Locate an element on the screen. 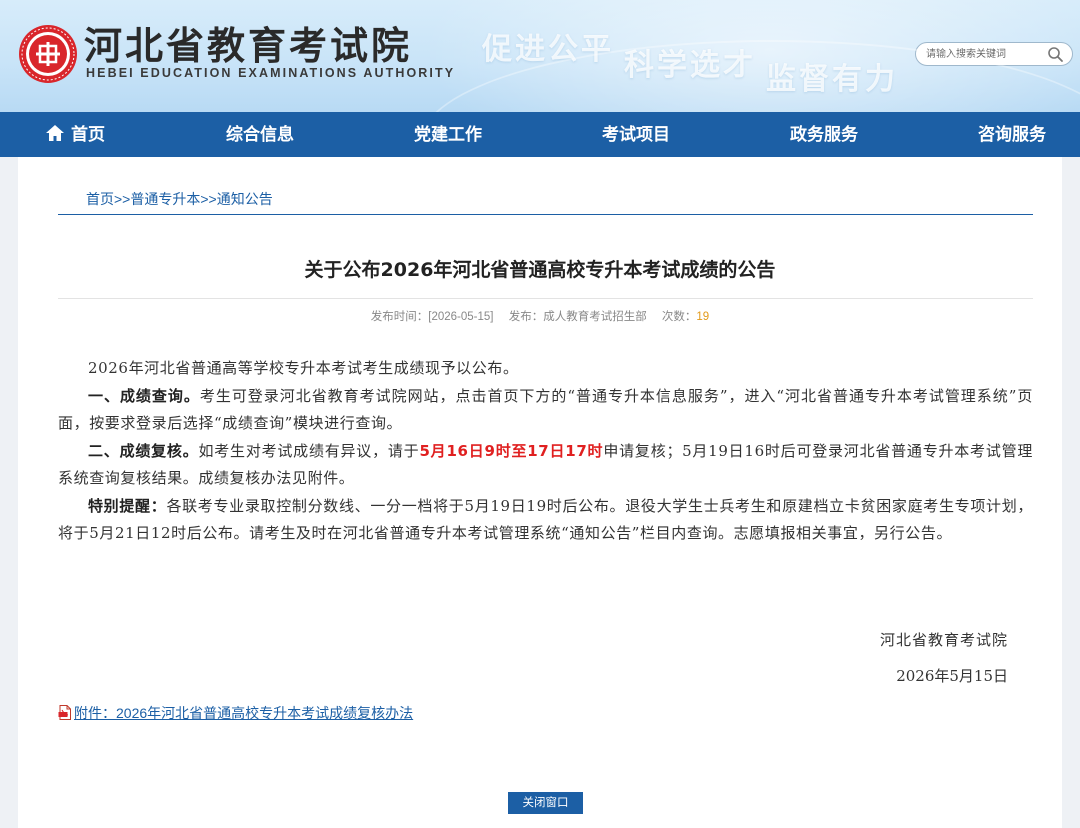 This screenshot has height=828, width=1080. breadcrumb: 首页>>普通专升本>>通知公告 is located at coordinates (179, 199).